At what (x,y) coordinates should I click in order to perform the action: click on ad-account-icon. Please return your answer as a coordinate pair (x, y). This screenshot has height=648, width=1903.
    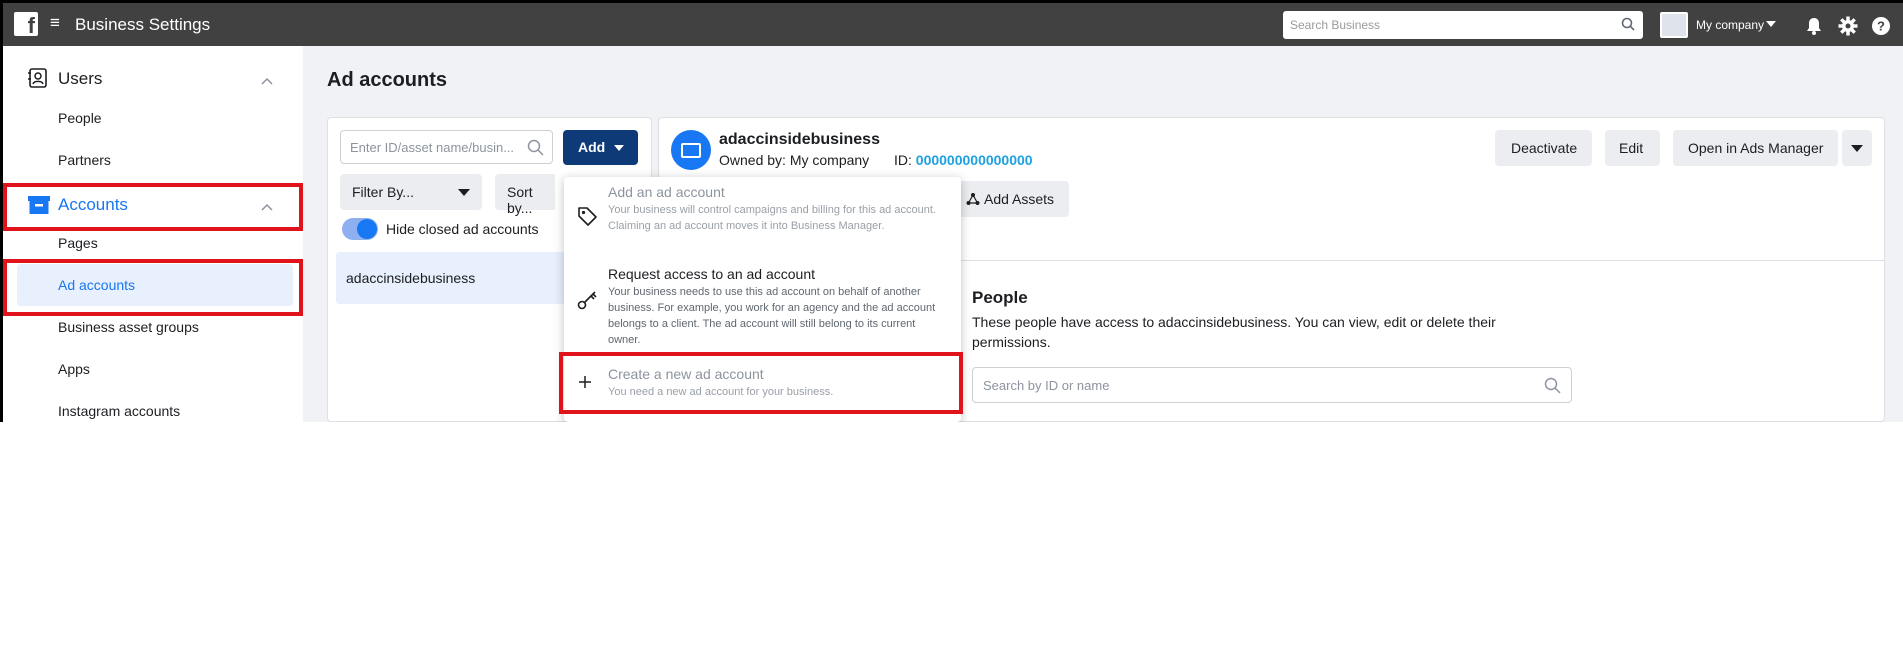
    Looking at the image, I should click on (691, 150).